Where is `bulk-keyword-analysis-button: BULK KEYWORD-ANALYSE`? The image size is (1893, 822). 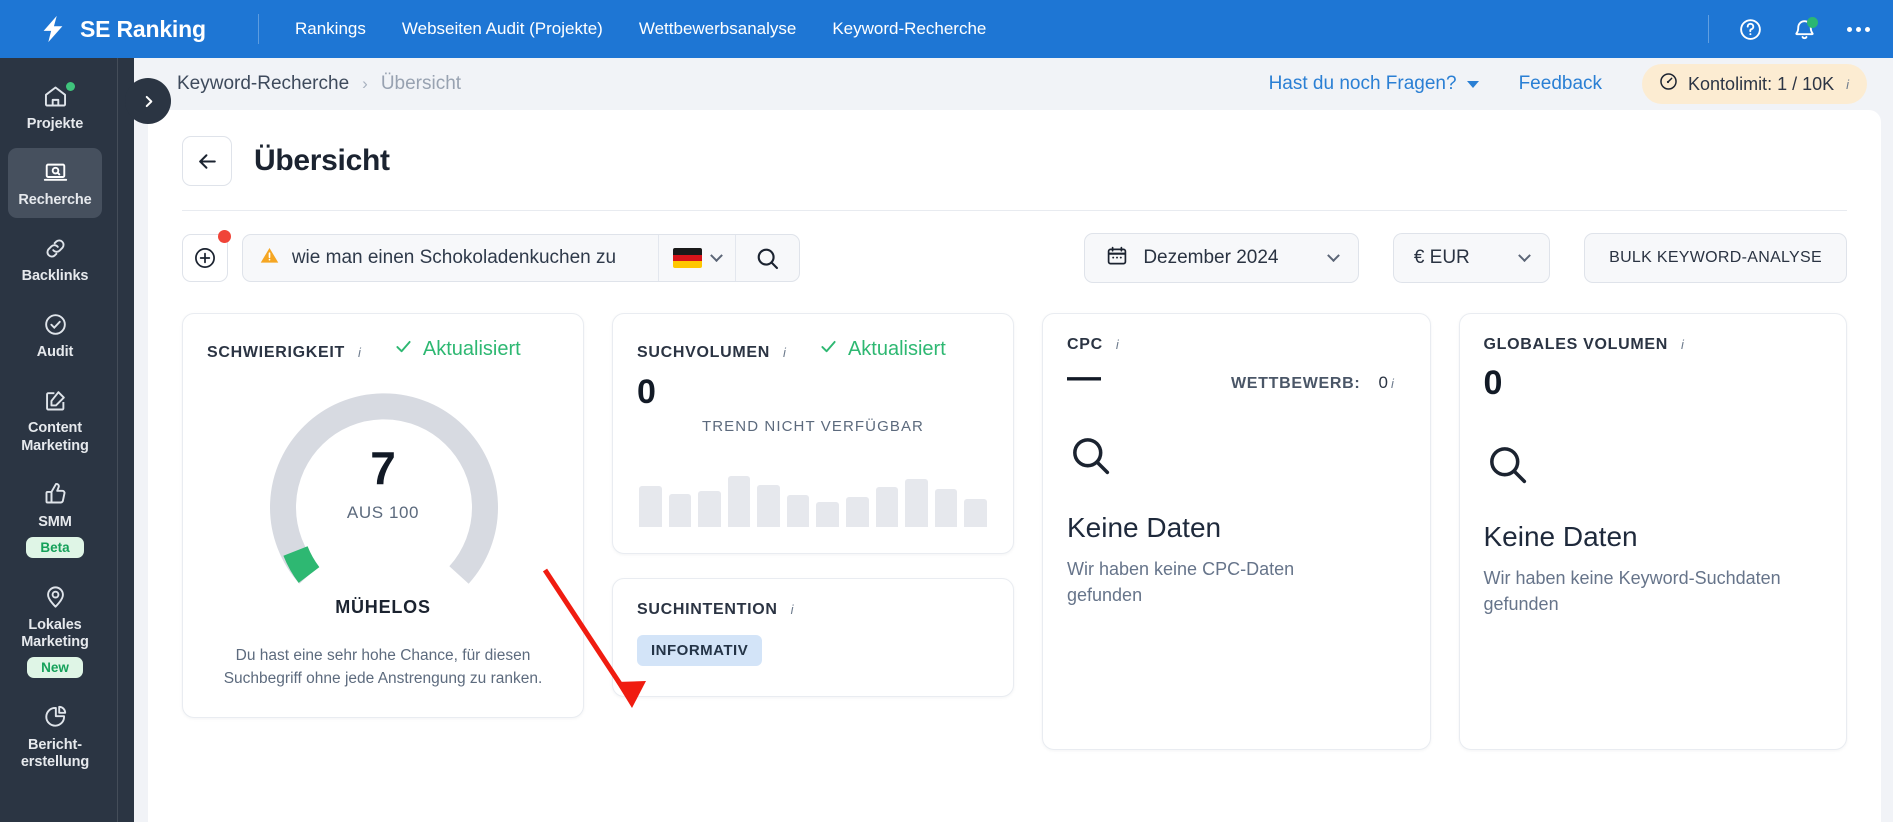
bulk-keyword-analysis-button: BULK KEYWORD-ANALYSE is located at coordinates (1715, 258).